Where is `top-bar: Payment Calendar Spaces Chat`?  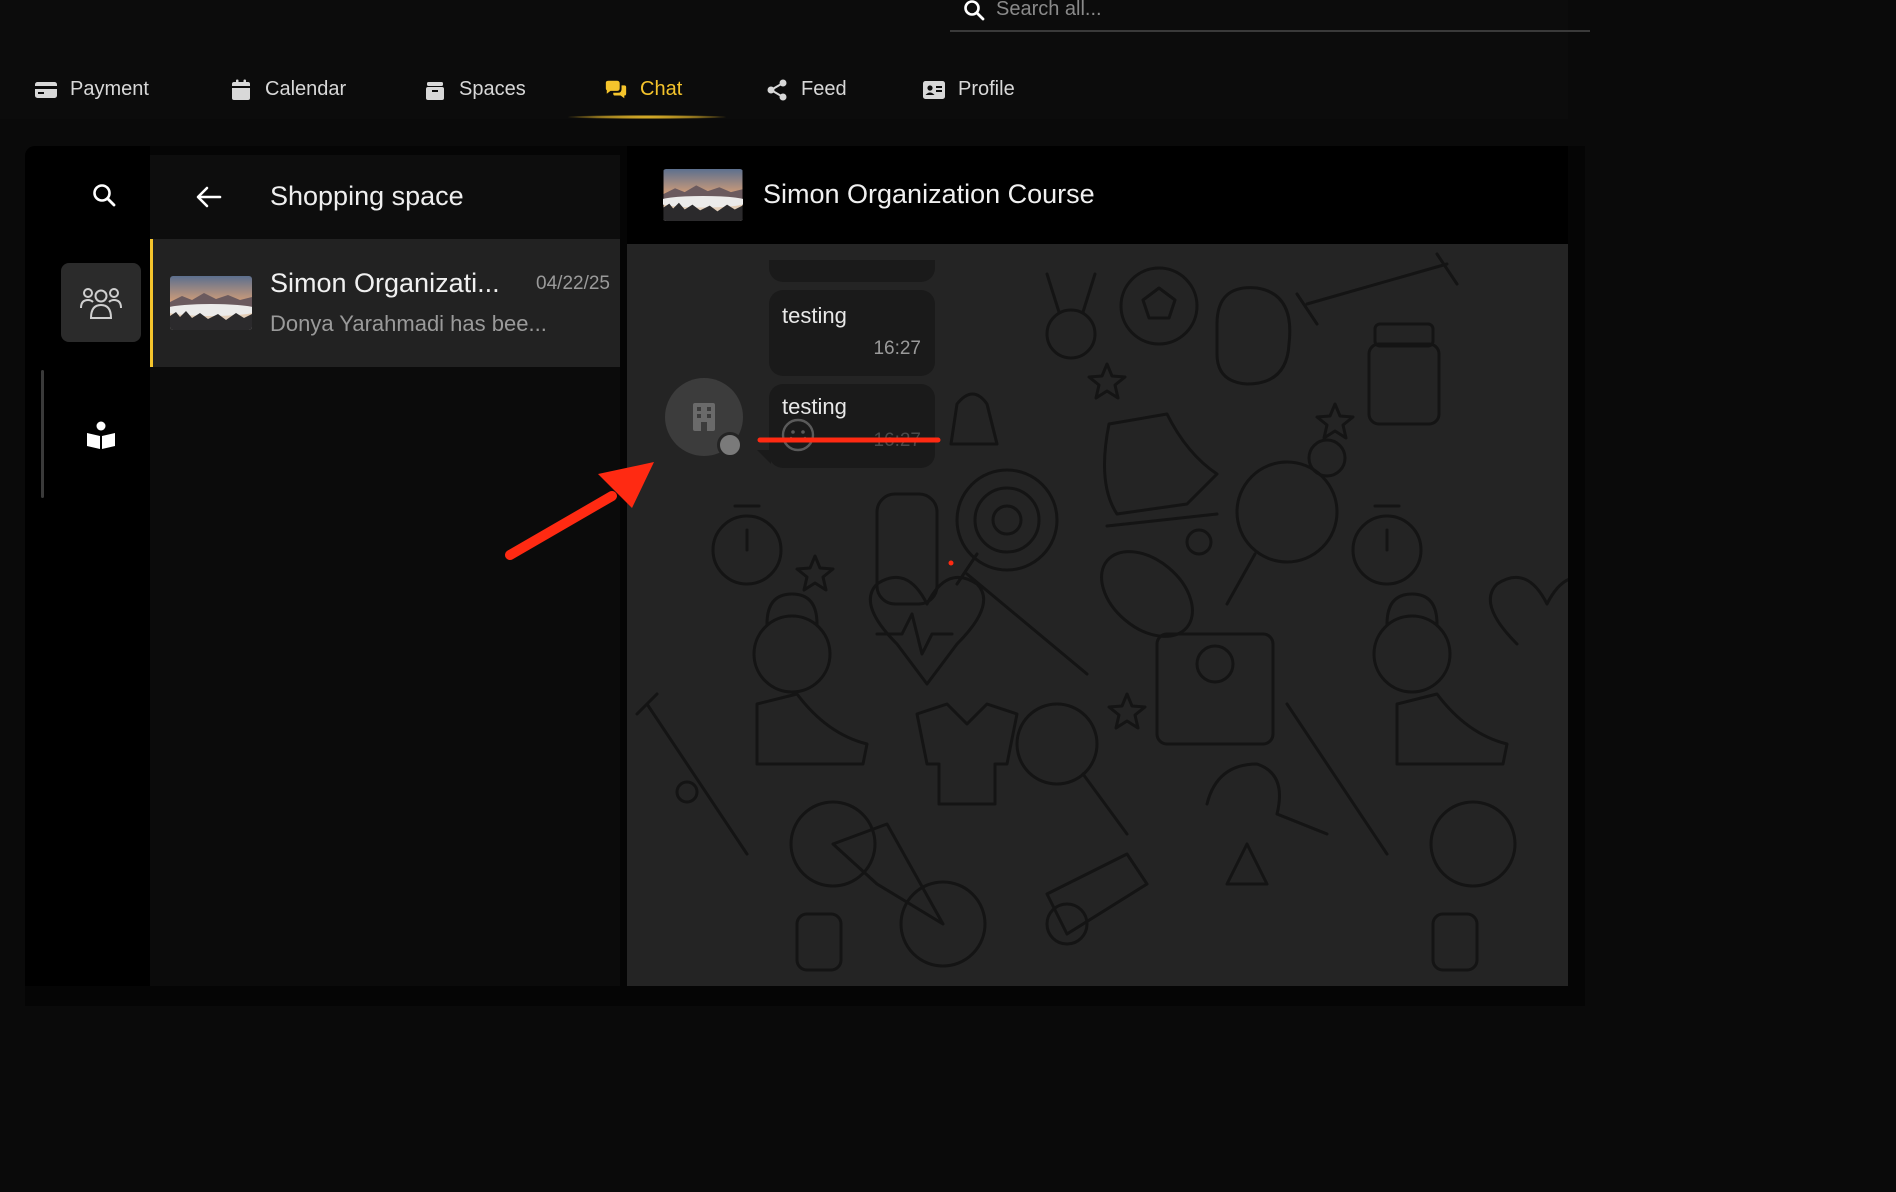
top-bar: Payment Calendar Spaces Chat is located at coordinates (795, 59).